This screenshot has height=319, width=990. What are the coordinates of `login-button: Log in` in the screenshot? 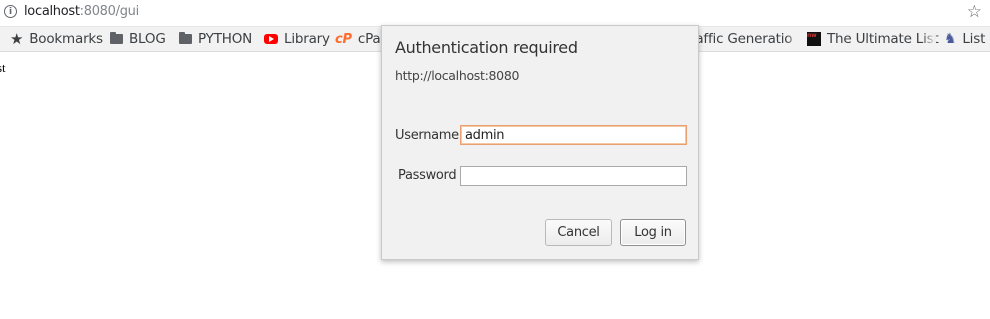 It's located at (653, 232).